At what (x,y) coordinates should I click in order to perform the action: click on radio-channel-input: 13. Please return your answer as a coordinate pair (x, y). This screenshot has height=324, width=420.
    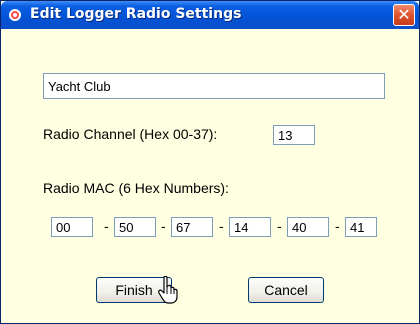
    Looking at the image, I should click on (294, 135).